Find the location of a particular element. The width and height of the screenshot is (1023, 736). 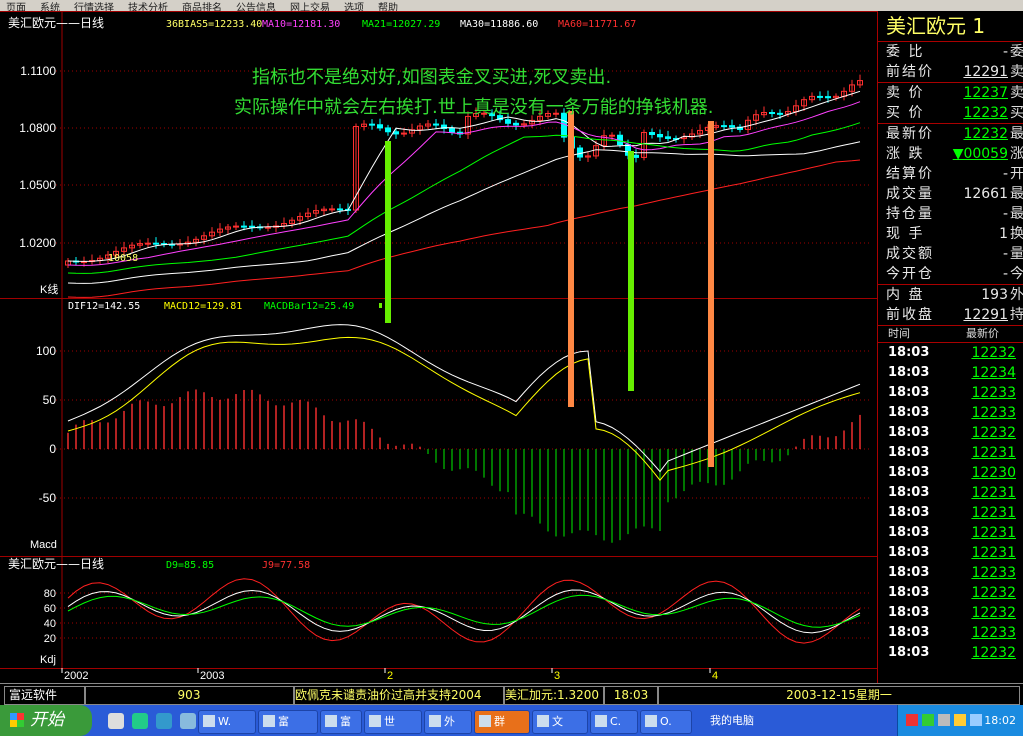

browser-icon is located at coordinates (164, 721).